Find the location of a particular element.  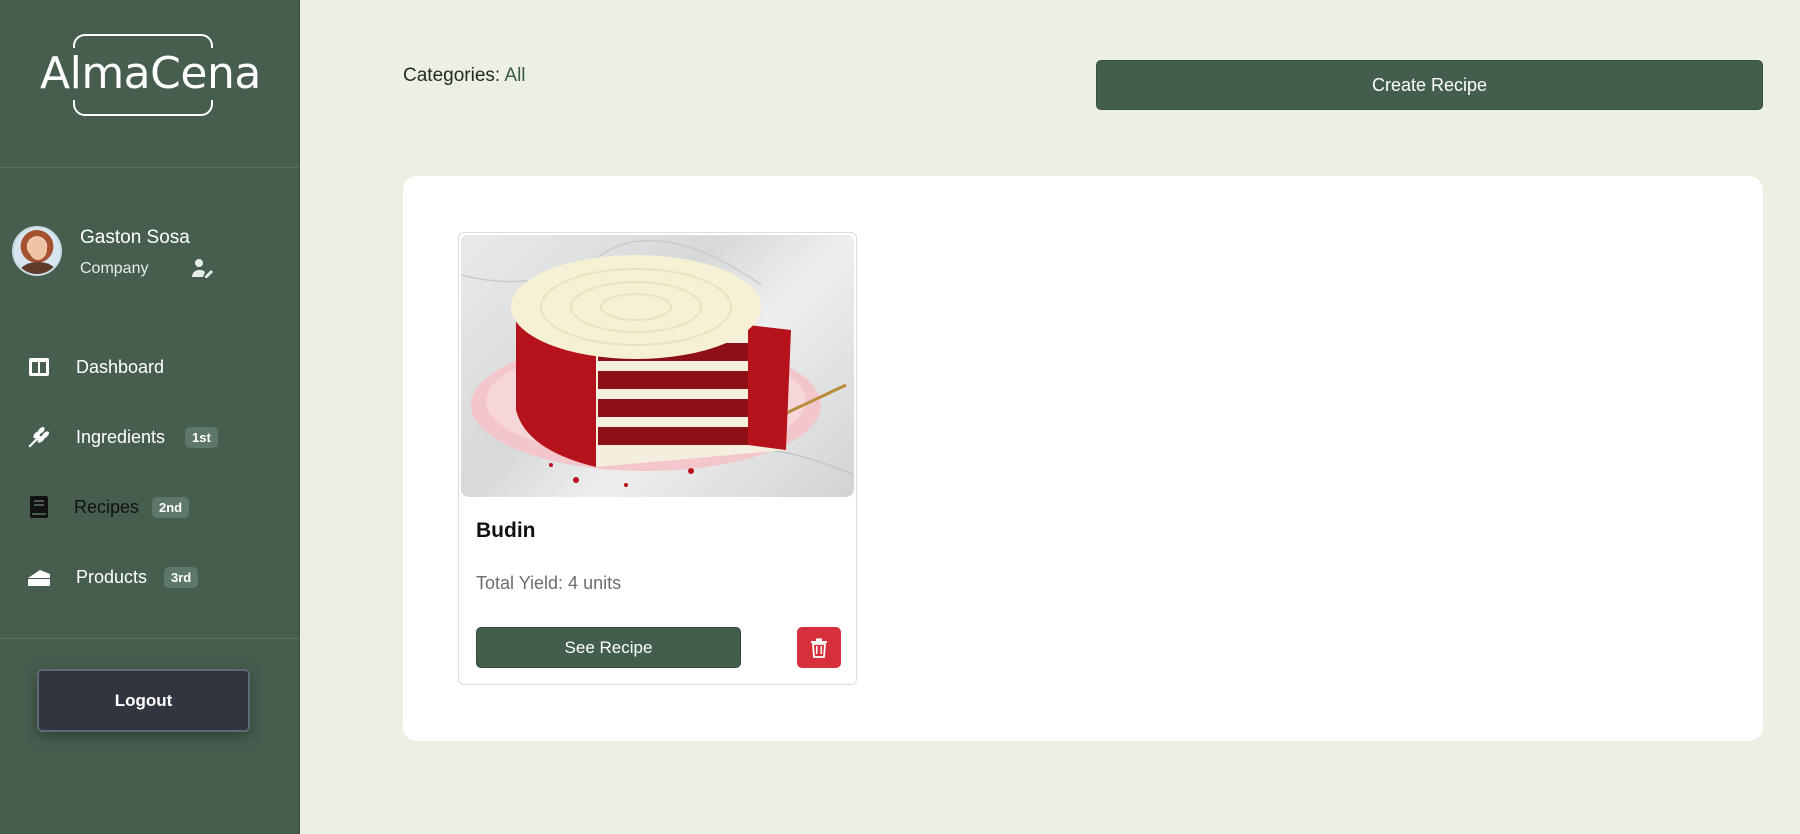

categories-value: All is located at coordinates (514, 75).